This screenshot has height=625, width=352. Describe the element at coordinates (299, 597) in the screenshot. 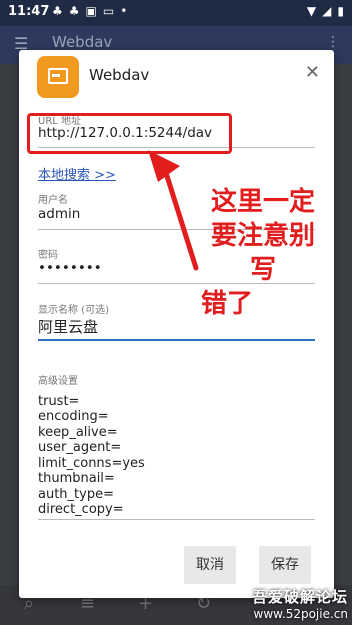

I see `watermark-title: 吾爱破解论坛` at that location.